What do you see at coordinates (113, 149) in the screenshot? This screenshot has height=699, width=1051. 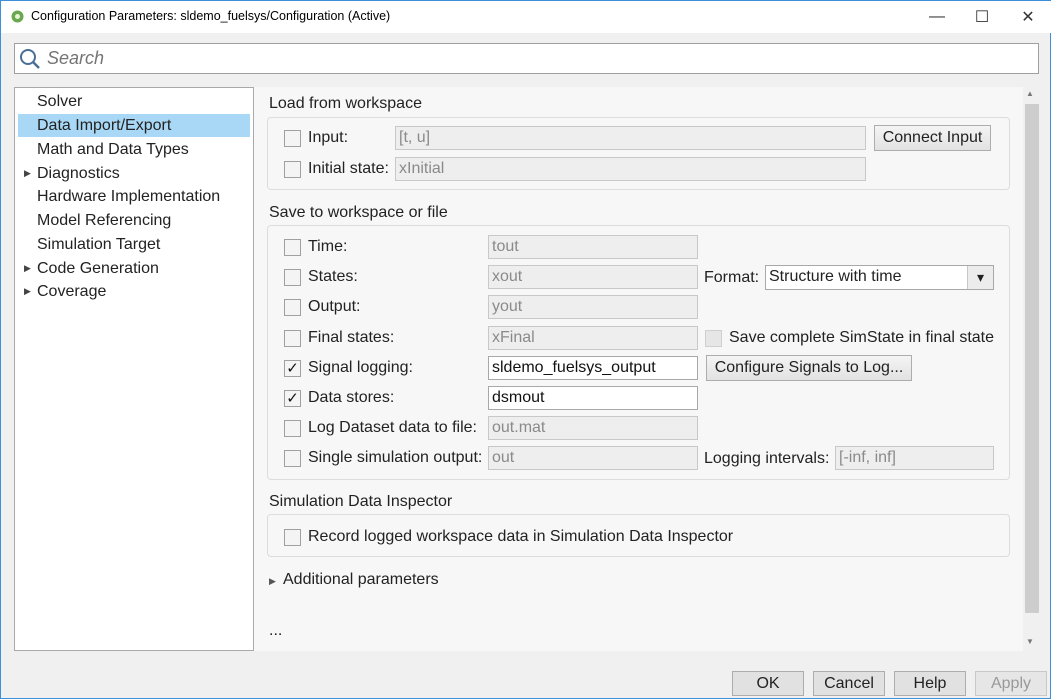 I see `tree-item-label: Math and Data Types` at bounding box center [113, 149].